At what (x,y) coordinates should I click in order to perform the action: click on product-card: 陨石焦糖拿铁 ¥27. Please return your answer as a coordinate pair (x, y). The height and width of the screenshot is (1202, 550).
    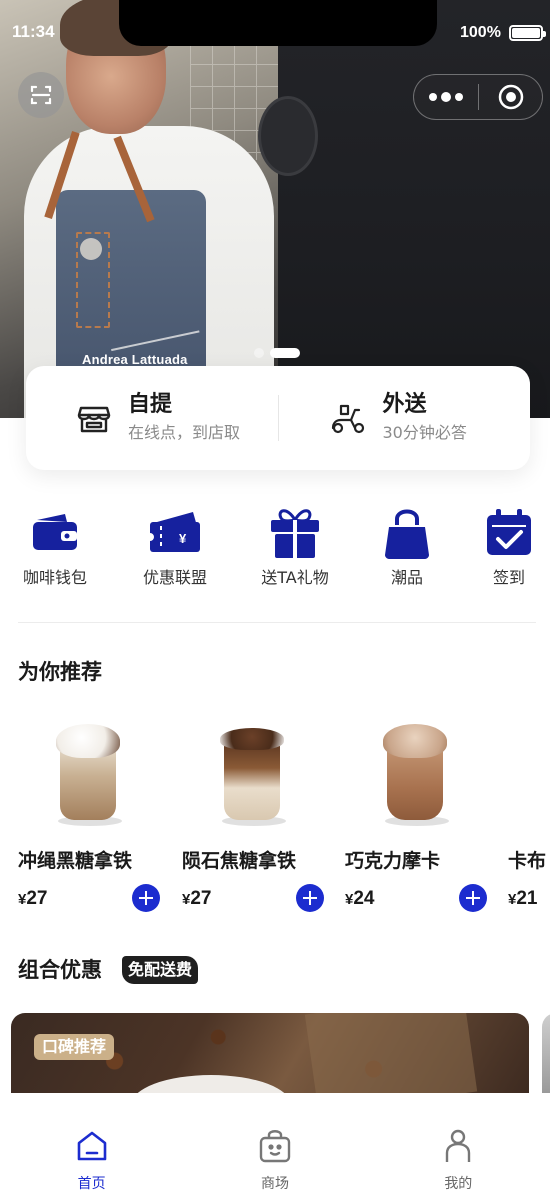
    Looking at the image, I should click on (257, 815).